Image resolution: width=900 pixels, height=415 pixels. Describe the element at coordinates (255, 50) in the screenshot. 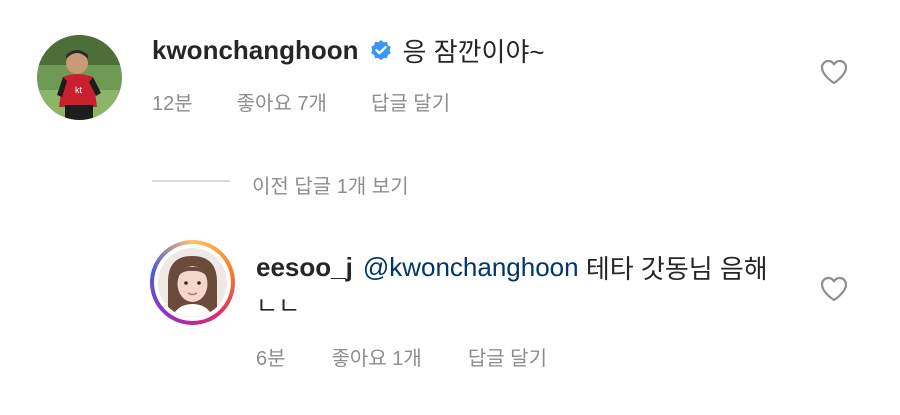

I see `comment-username: kwonchanghoon` at that location.